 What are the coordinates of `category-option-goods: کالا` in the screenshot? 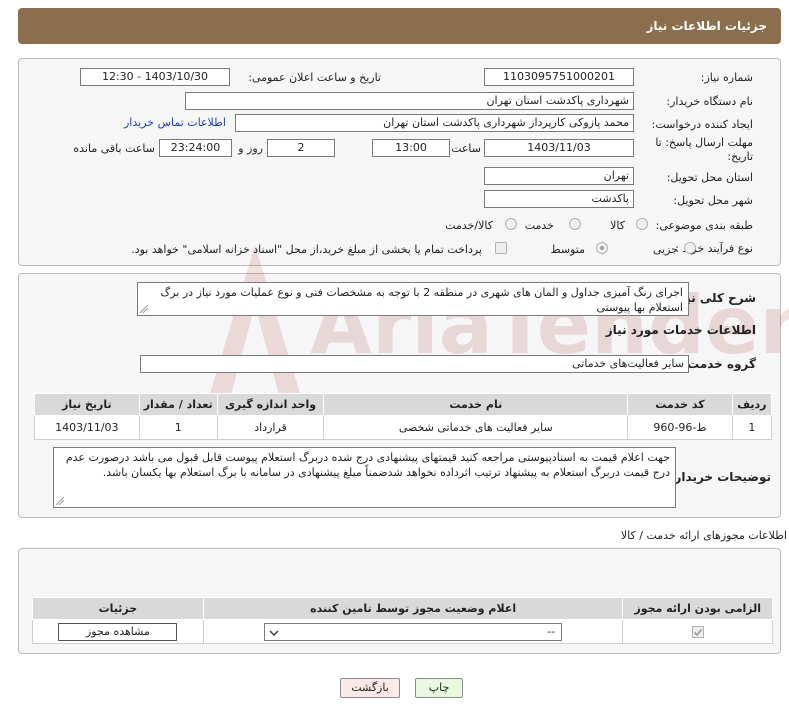 It's located at (617, 225).